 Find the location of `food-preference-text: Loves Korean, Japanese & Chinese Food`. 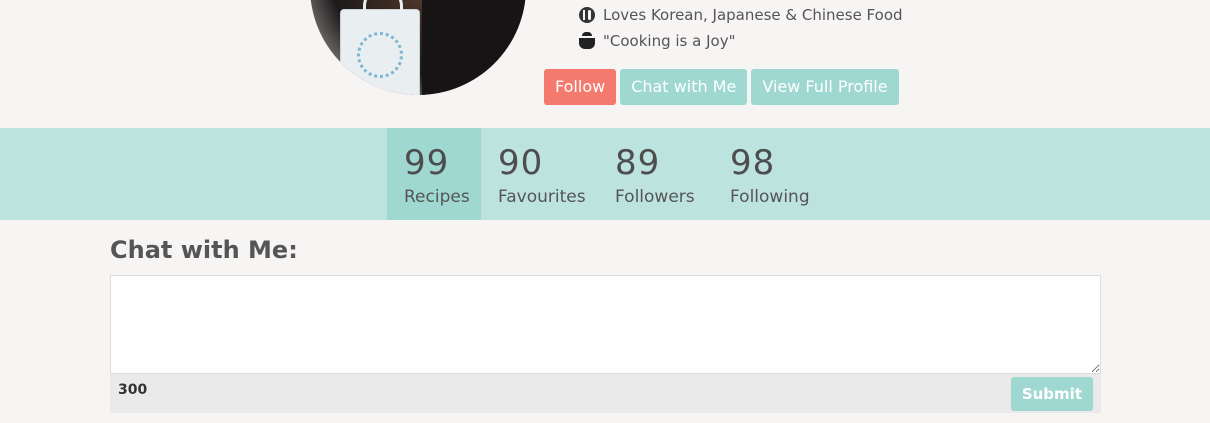

food-preference-text: Loves Korean, Japanese & Chinese Food is located at coordinates (753, 15).